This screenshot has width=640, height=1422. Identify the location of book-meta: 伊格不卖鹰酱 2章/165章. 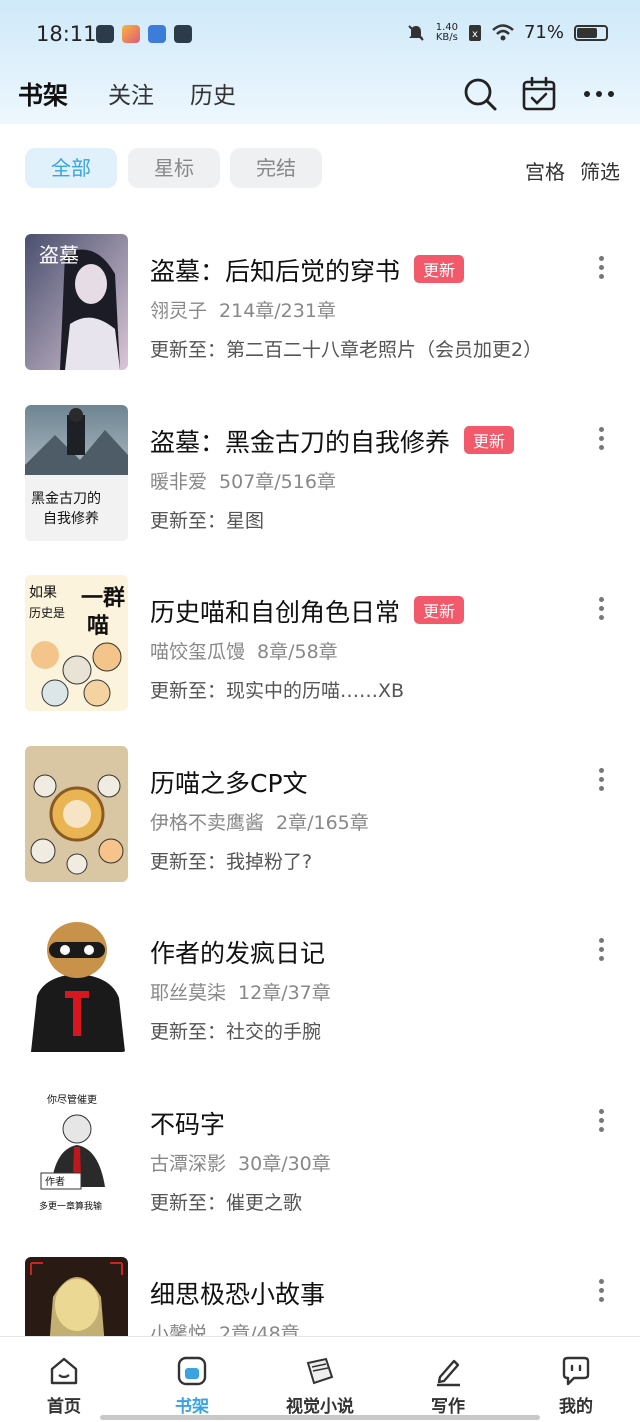
(259, 821).